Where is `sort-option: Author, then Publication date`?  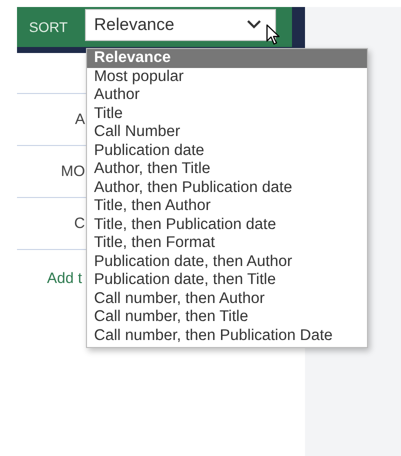 sort-option: Author, then Publication date is located at coordinates (227, 187).